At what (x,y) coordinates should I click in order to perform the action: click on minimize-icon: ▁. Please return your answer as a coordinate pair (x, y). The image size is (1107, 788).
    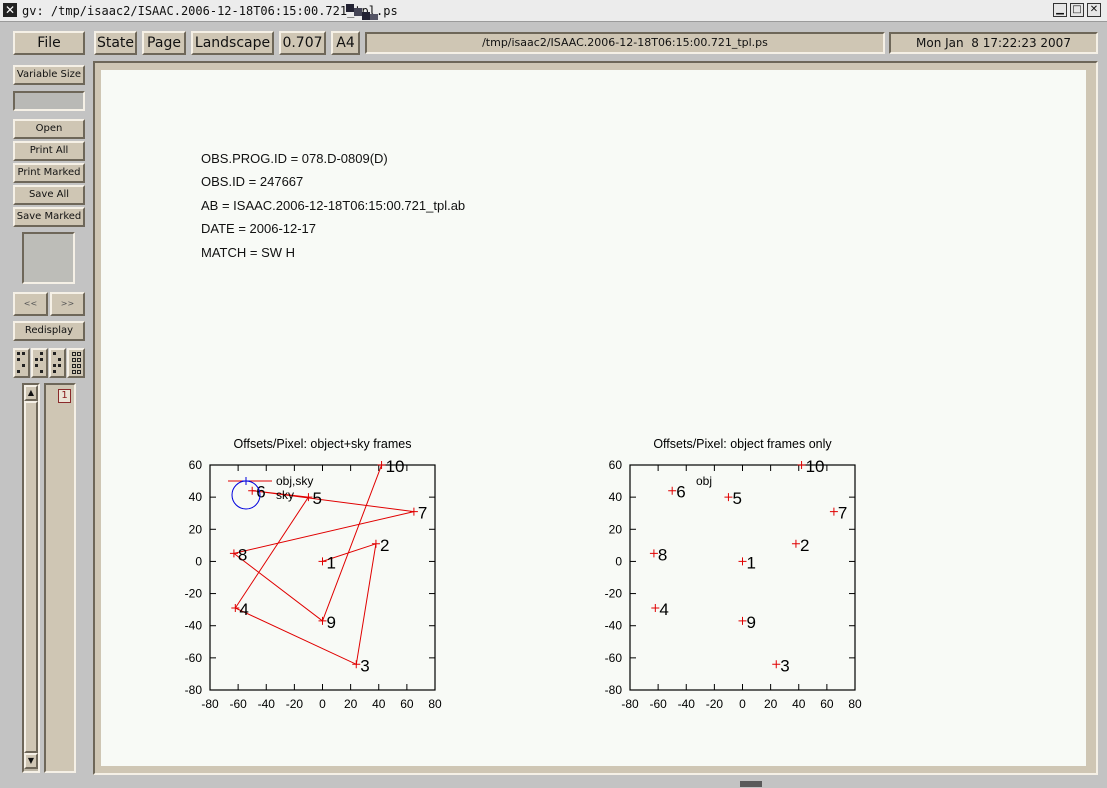
    Looking at the image, I should click on (1060, 10).